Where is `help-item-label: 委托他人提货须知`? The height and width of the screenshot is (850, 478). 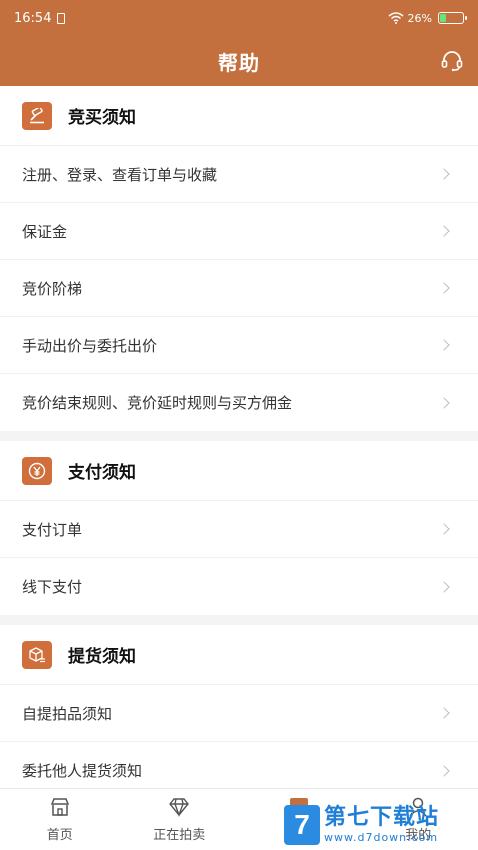
help-item-label: 委托他人提货须知 is located at coordinates (82, 771).